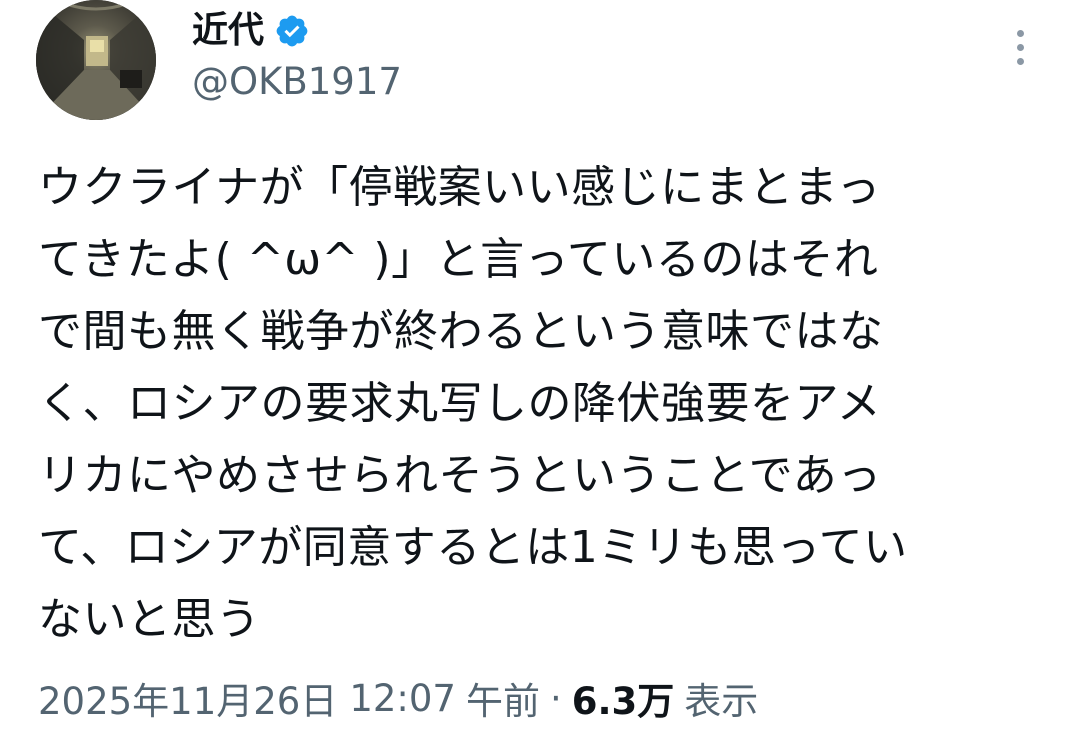  Describe the element at coordinates (460, 475) in the screenshot. I see `tweet-text-line: リカにやめさせられそうということであっ` at that location.